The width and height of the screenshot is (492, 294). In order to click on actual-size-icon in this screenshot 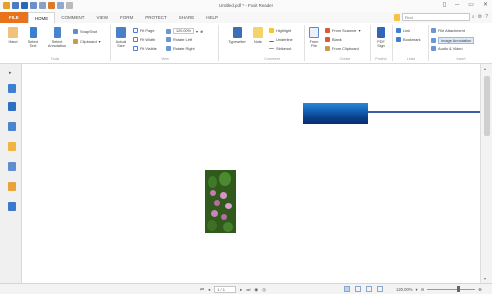, I will do `click(121, 32)`.